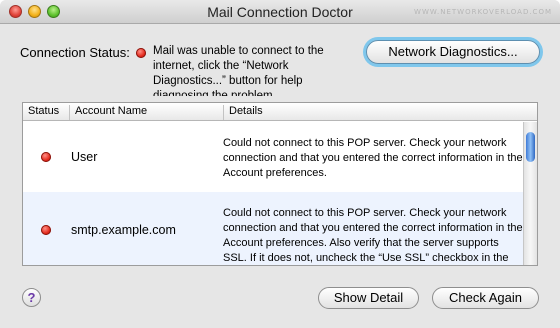 The width and height of the screenshot is (560, 328). I want to click on help-button: ?, so click(31, 297).